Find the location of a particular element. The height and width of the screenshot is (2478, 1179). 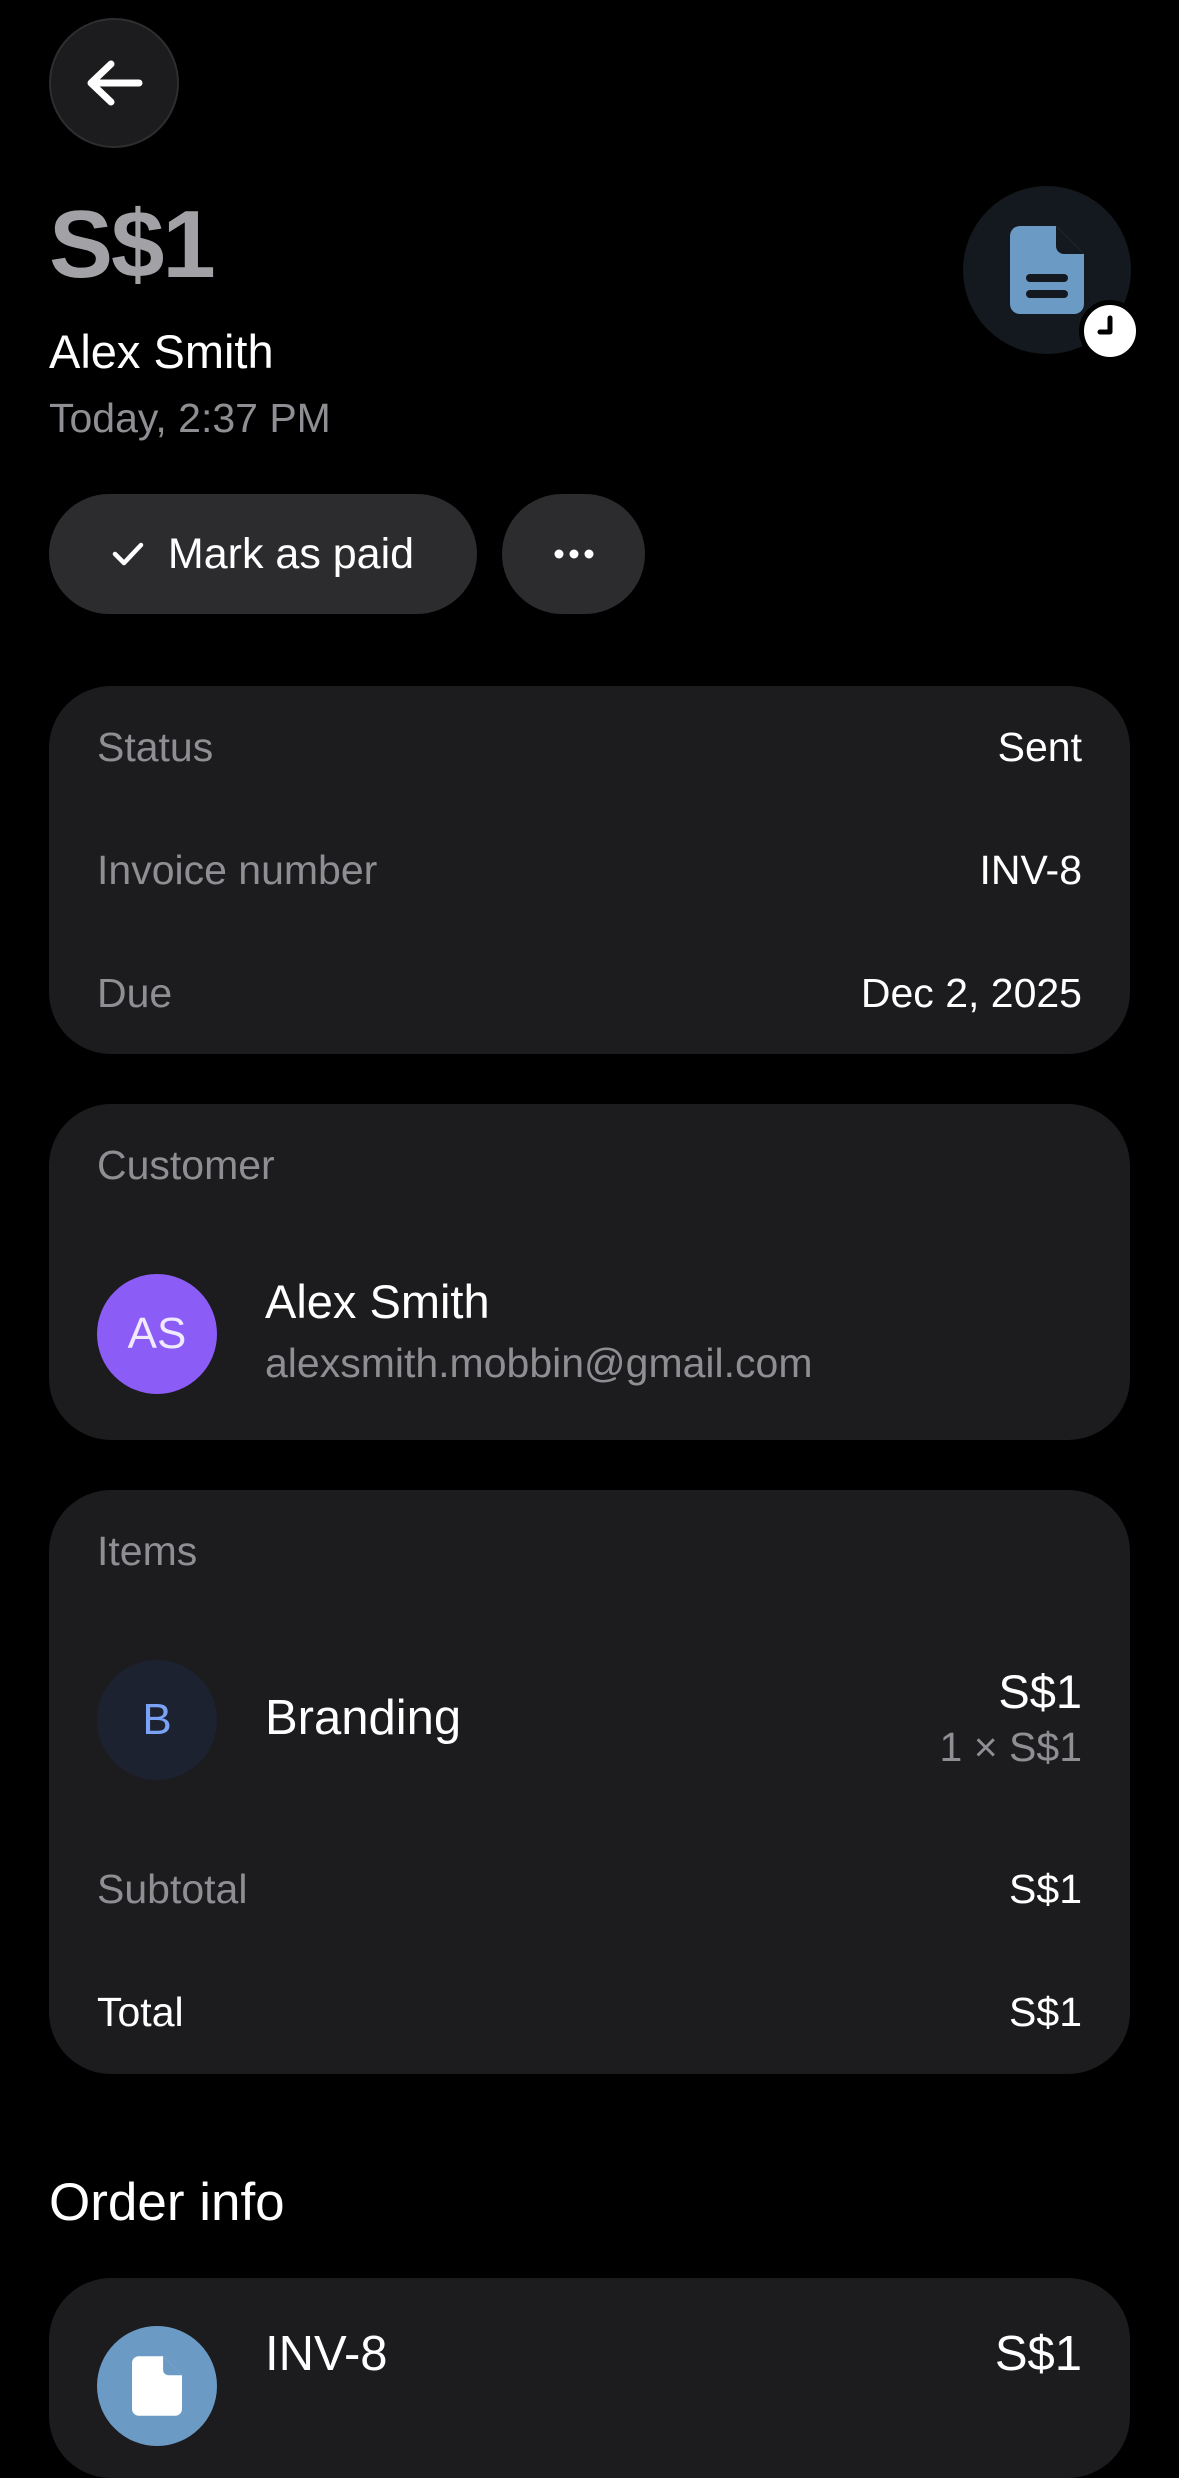

due-date-row: Due Dec 2, 2025 is located at coordinates (589, 993).